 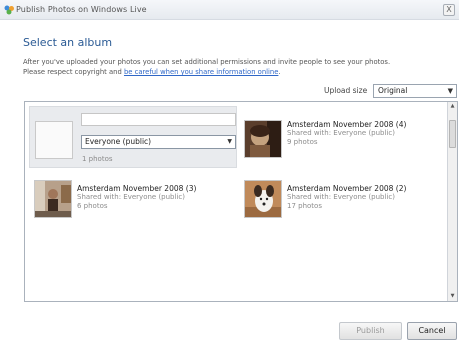 I want to click on publish-button: Publish, so click(x=370, y=331).